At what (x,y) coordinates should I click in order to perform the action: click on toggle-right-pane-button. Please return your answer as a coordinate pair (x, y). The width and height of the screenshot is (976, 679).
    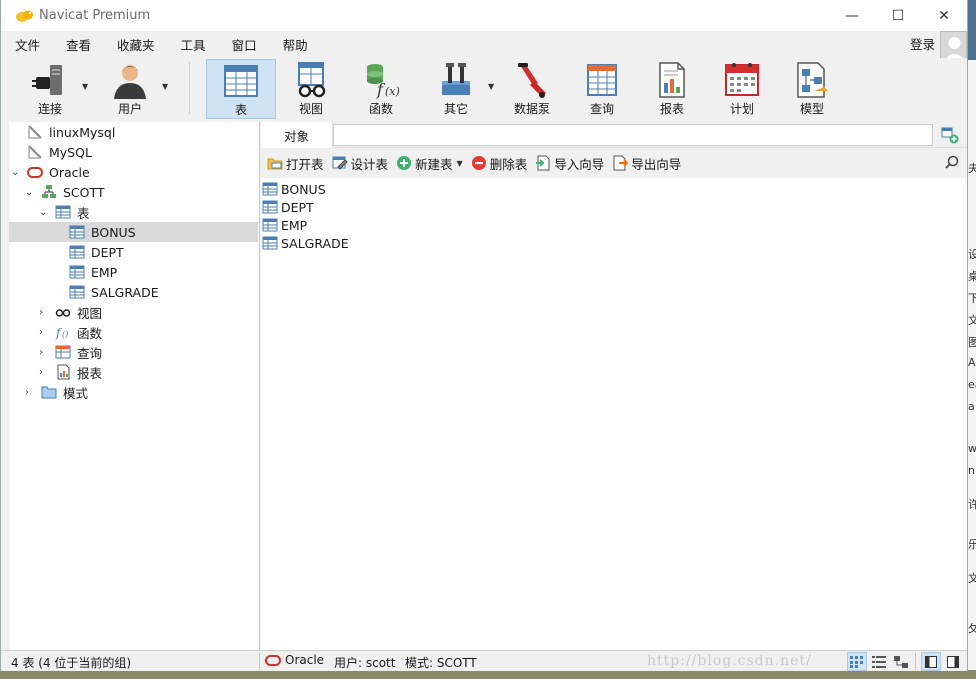
    Looking at the image, I should click on (953, 661).